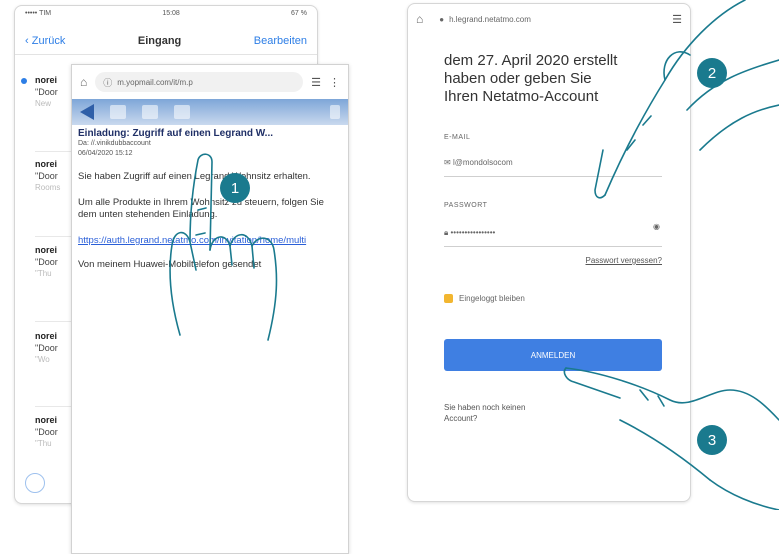 Image resolution: width=779 pixels, height=554 pixels. What do you see at coordinates (87, 112) in the screenshot?
I see `back-arrow-icon` at bounding box center [87, 112].